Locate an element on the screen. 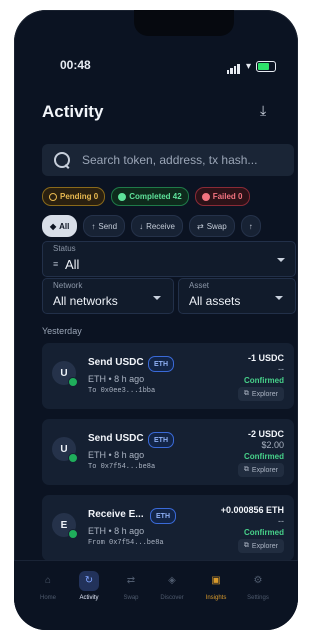 The image size is (320, 634). home-icon: ⌂ is located at coordinates (48, 580).